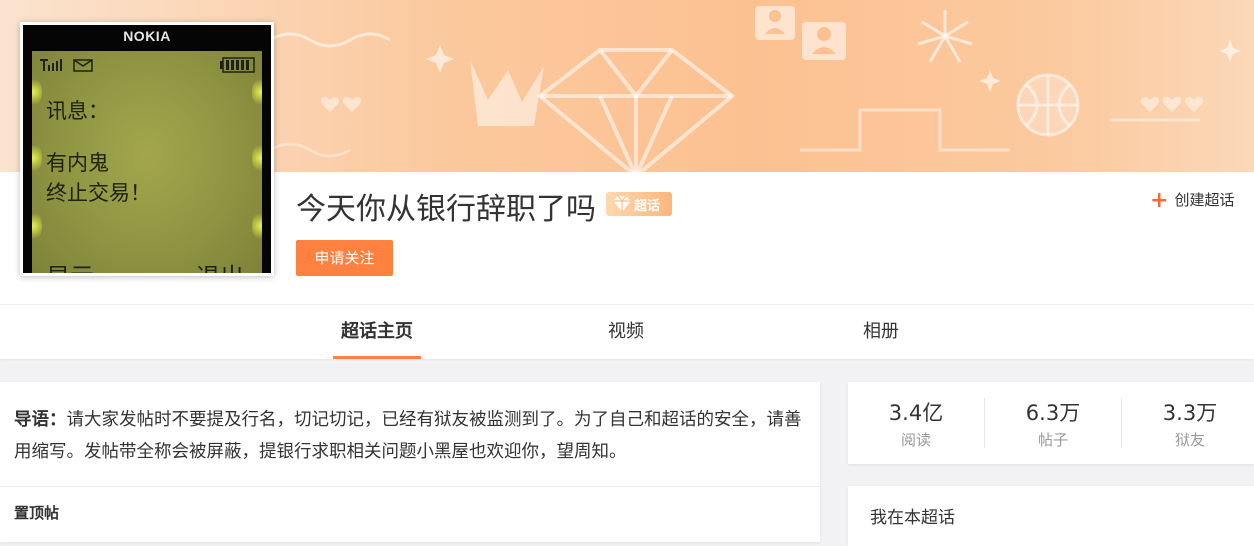  I want to click on tab-video: 视频, so click(626, 332).